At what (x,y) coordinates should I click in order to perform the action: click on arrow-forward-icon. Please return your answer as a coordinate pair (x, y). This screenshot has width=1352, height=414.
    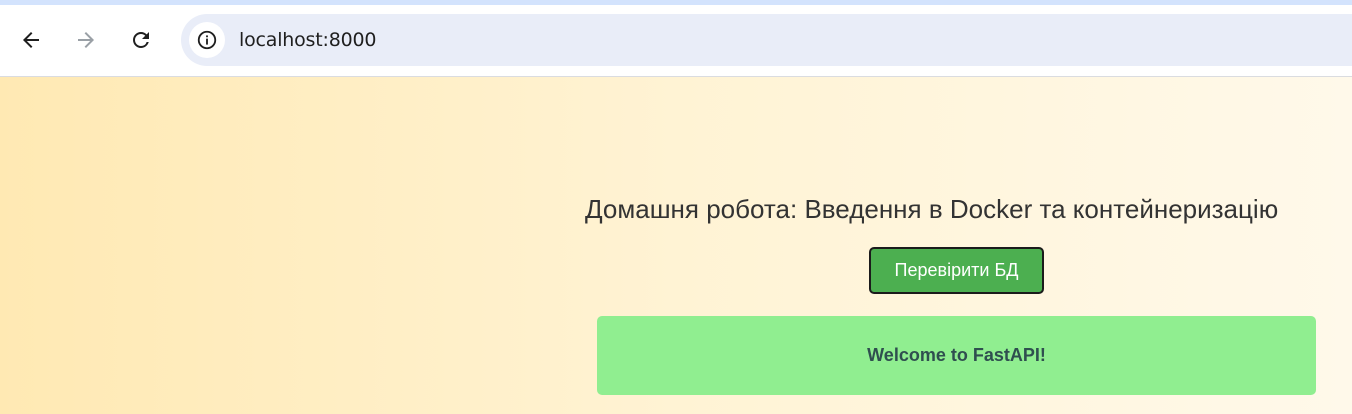
    Looking at the image, I should click on (86, 40).